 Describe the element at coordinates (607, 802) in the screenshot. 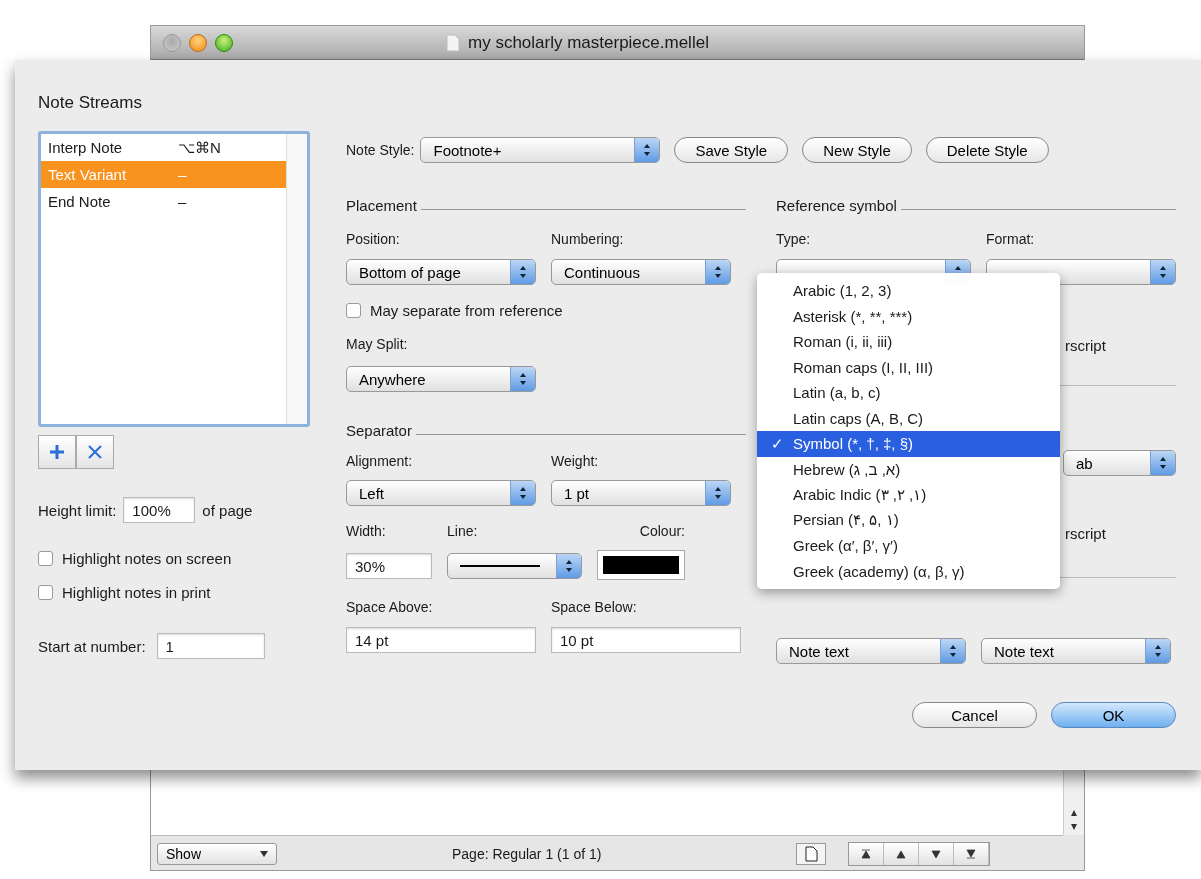

I see `text-area` at that location.